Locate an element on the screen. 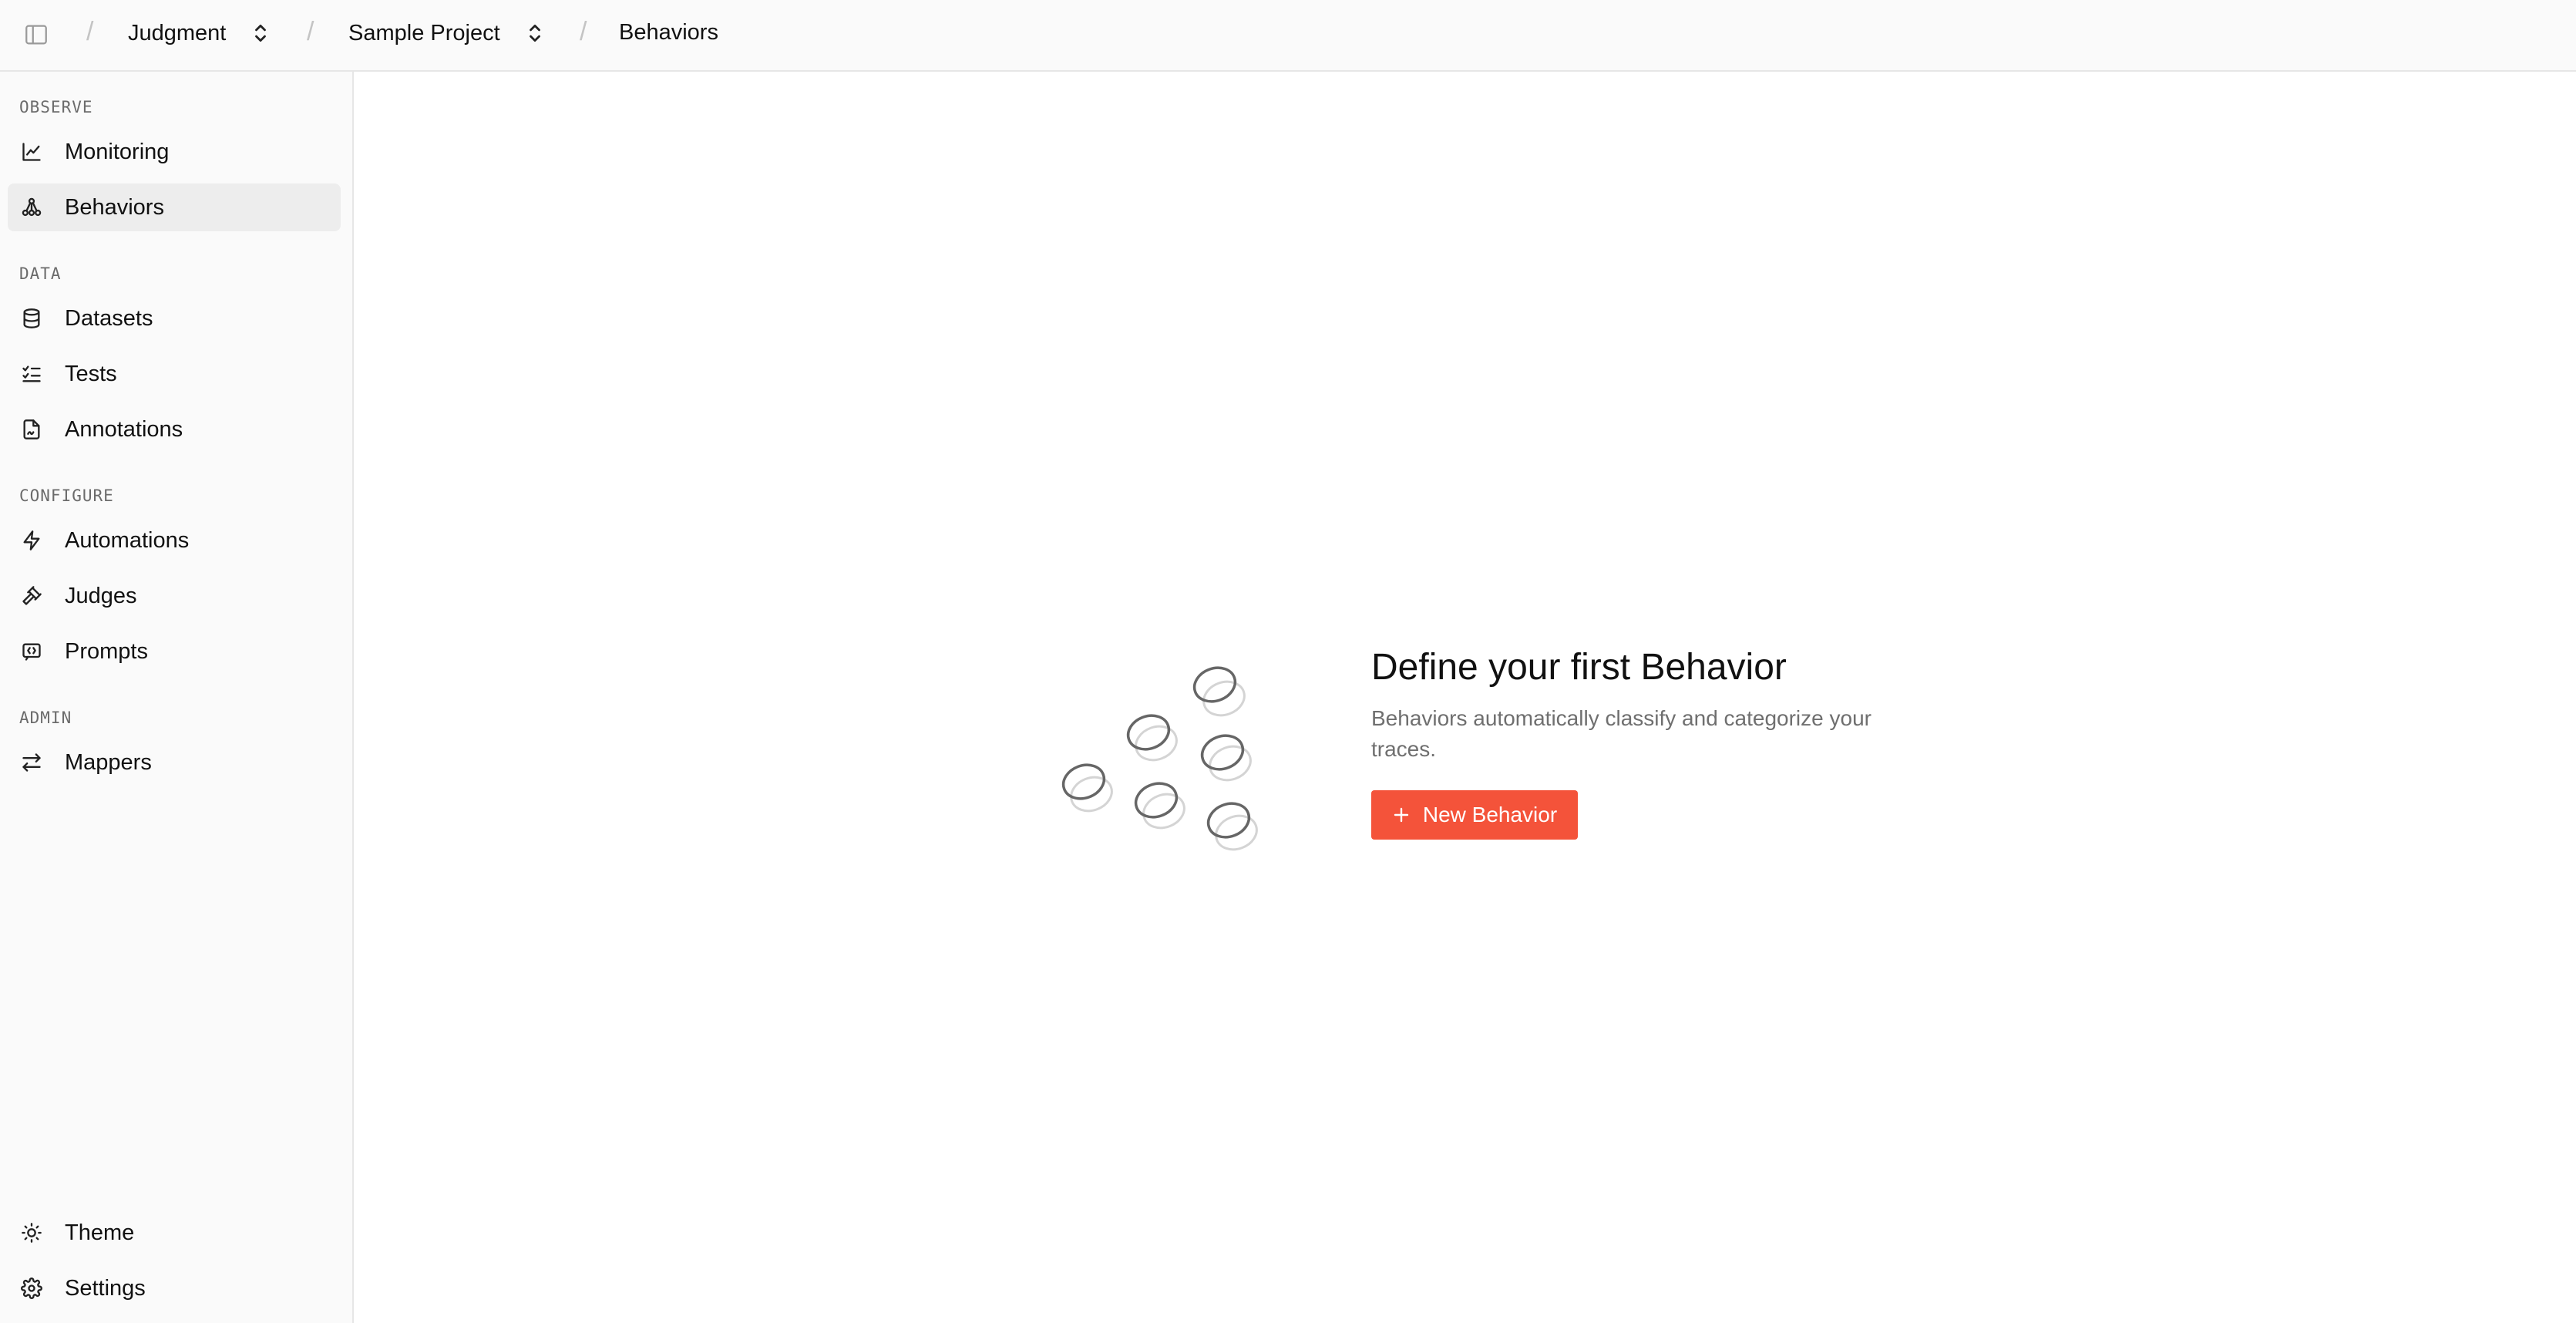 The height and width of the screenshot is (1323, 2576). sidebar-item-prompts: Prompts is located at coordinates (174, 651).